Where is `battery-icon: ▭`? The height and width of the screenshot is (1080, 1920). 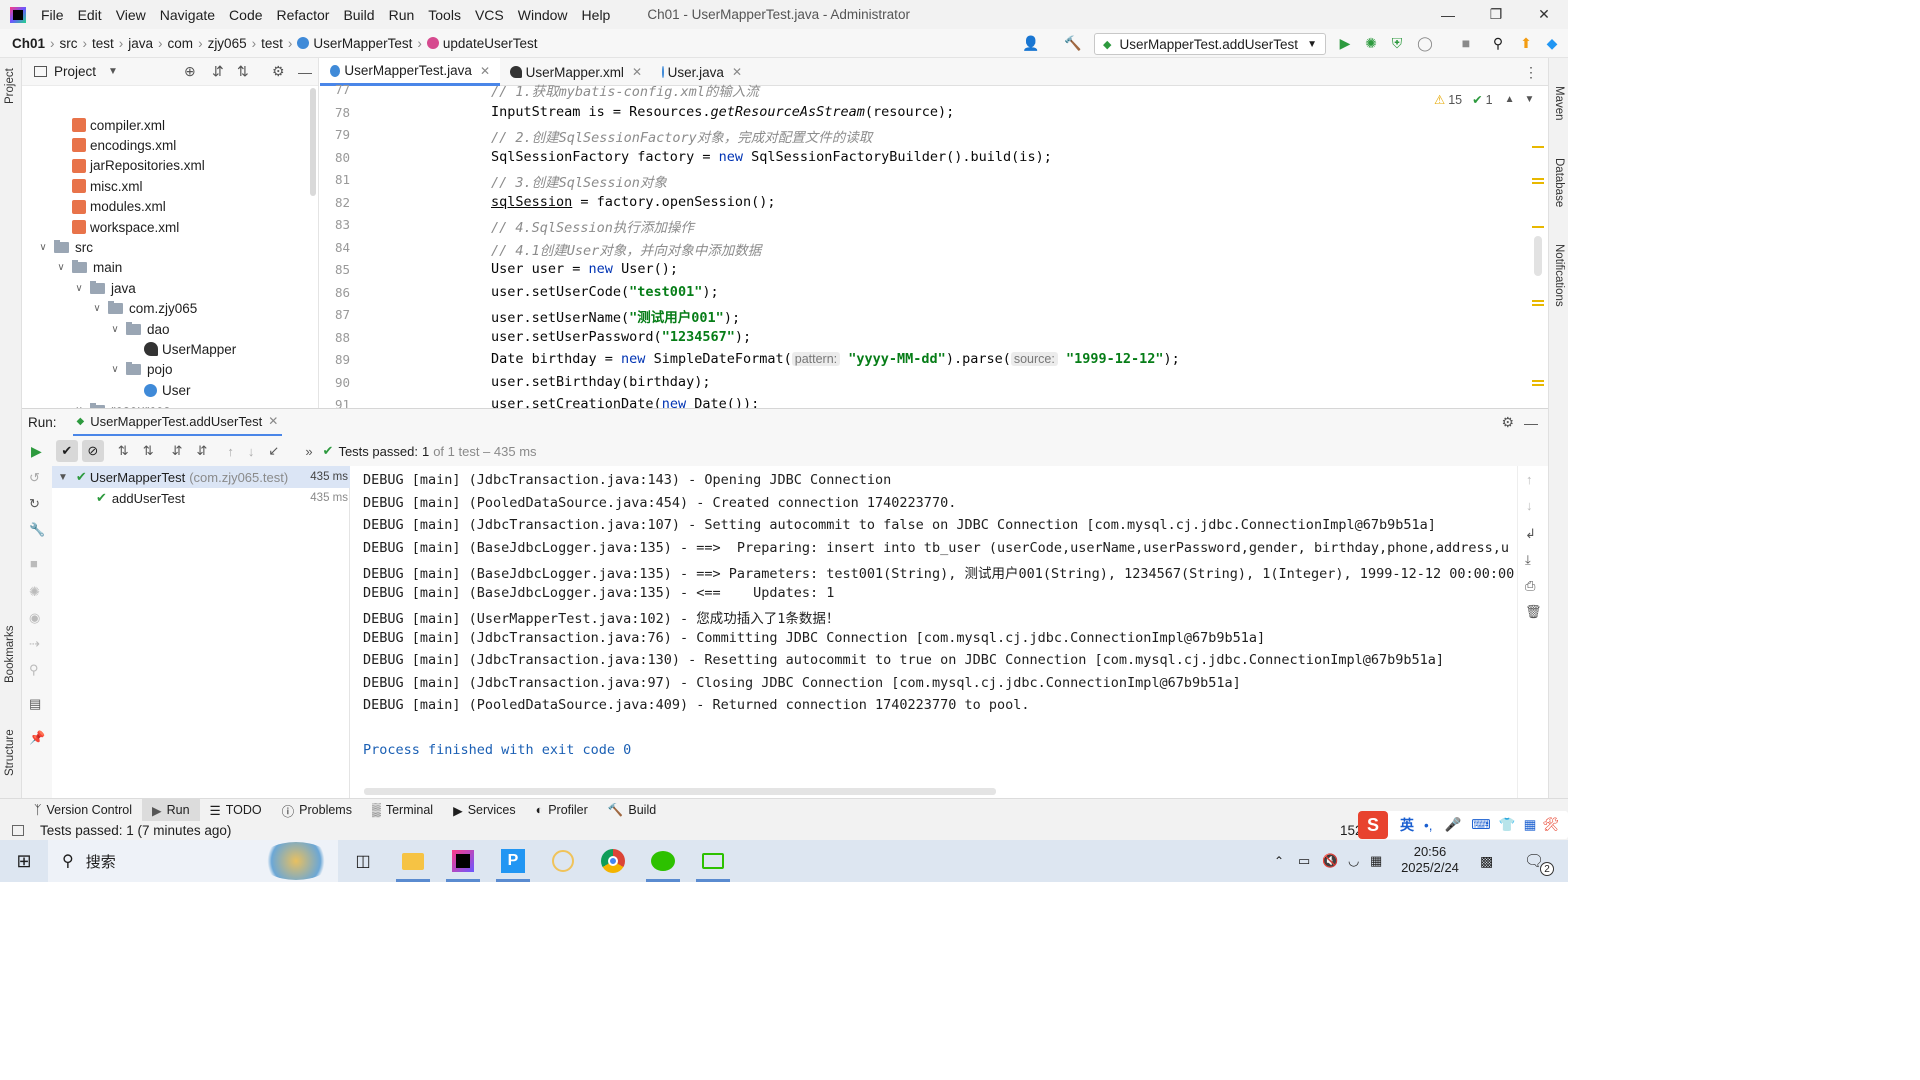 battery-icon: ▭ is located at coordinates (1304, 861).